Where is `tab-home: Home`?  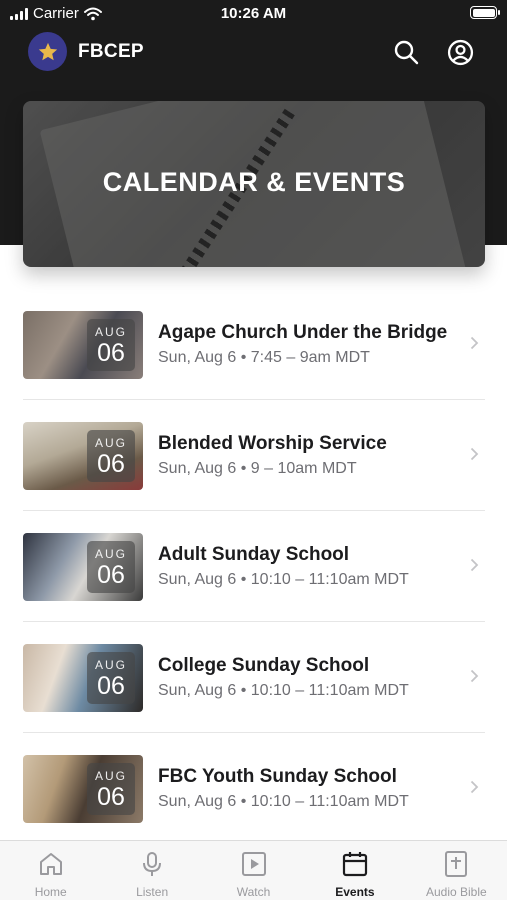
tab-home: Home is located at coordinates (50, 870).